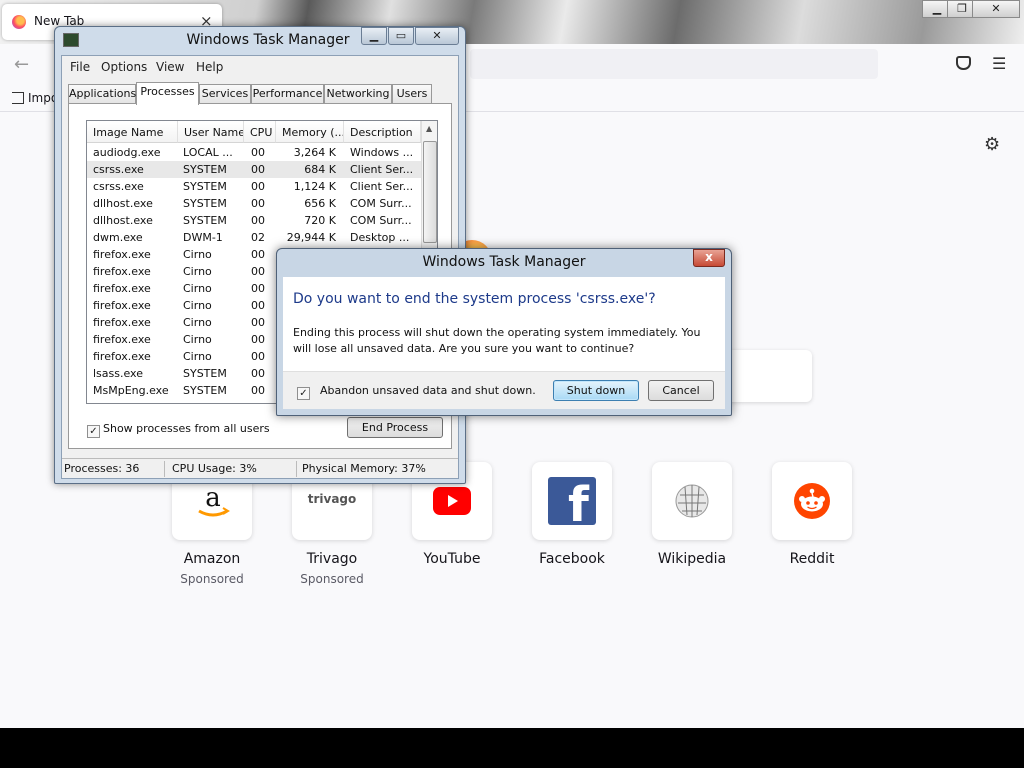  What do you see at coordinates (314, 186) in the screenshot?
I see `cell-memory: 1,124 K` at bounding box center [314, 186].